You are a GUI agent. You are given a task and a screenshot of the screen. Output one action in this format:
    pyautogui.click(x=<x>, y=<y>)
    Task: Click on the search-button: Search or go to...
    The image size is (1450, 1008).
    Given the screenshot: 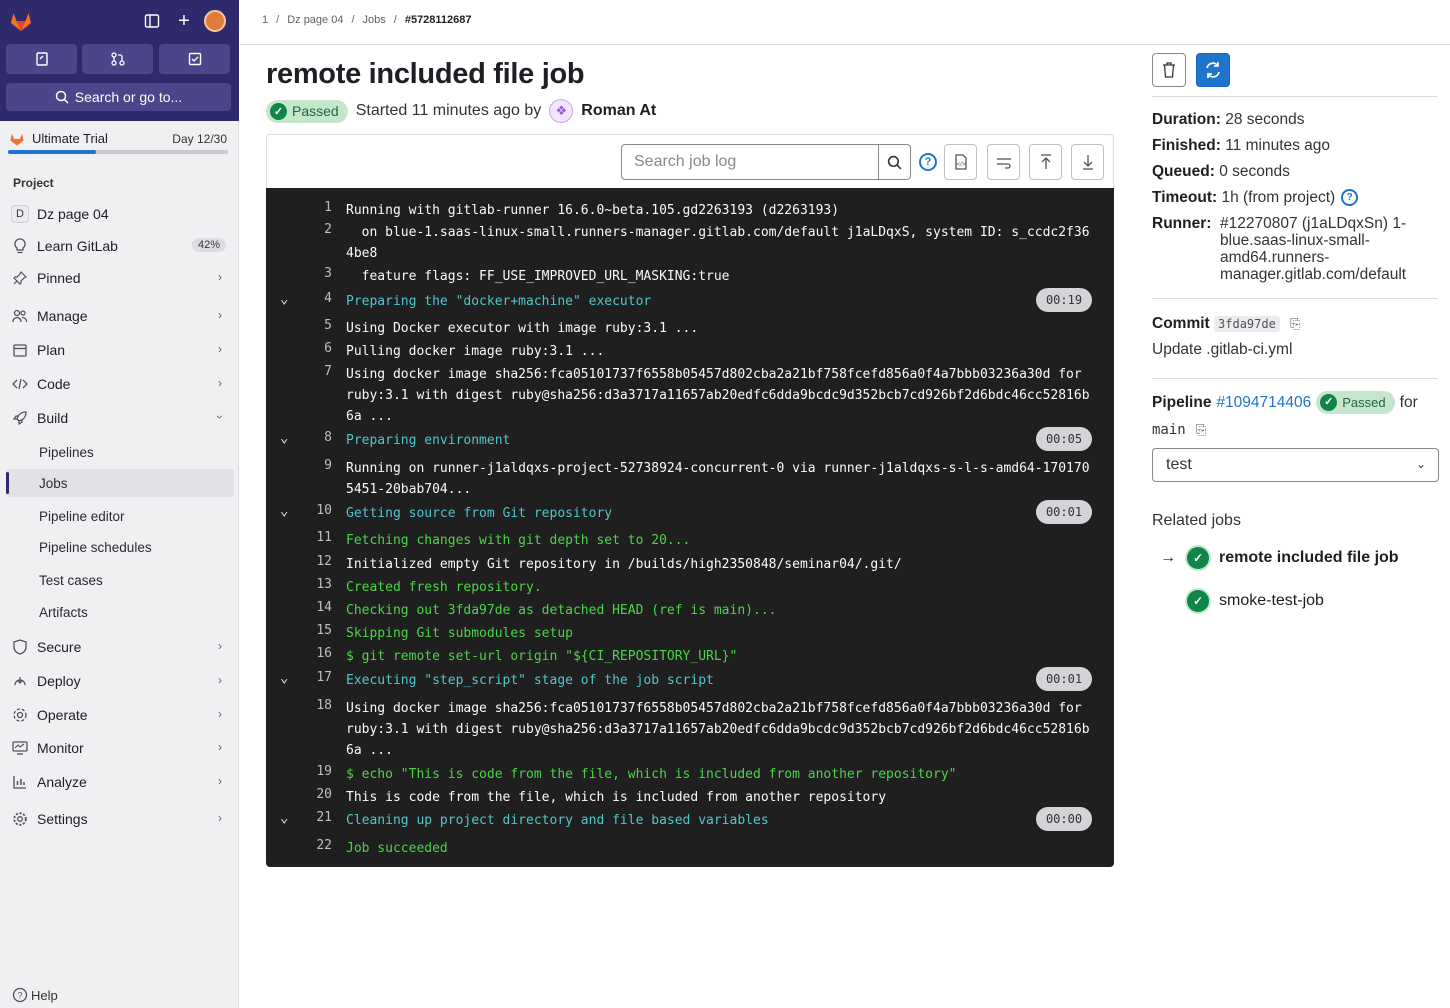 What is the action you would take?
    pyautogui.click(x=118, y=97)
    